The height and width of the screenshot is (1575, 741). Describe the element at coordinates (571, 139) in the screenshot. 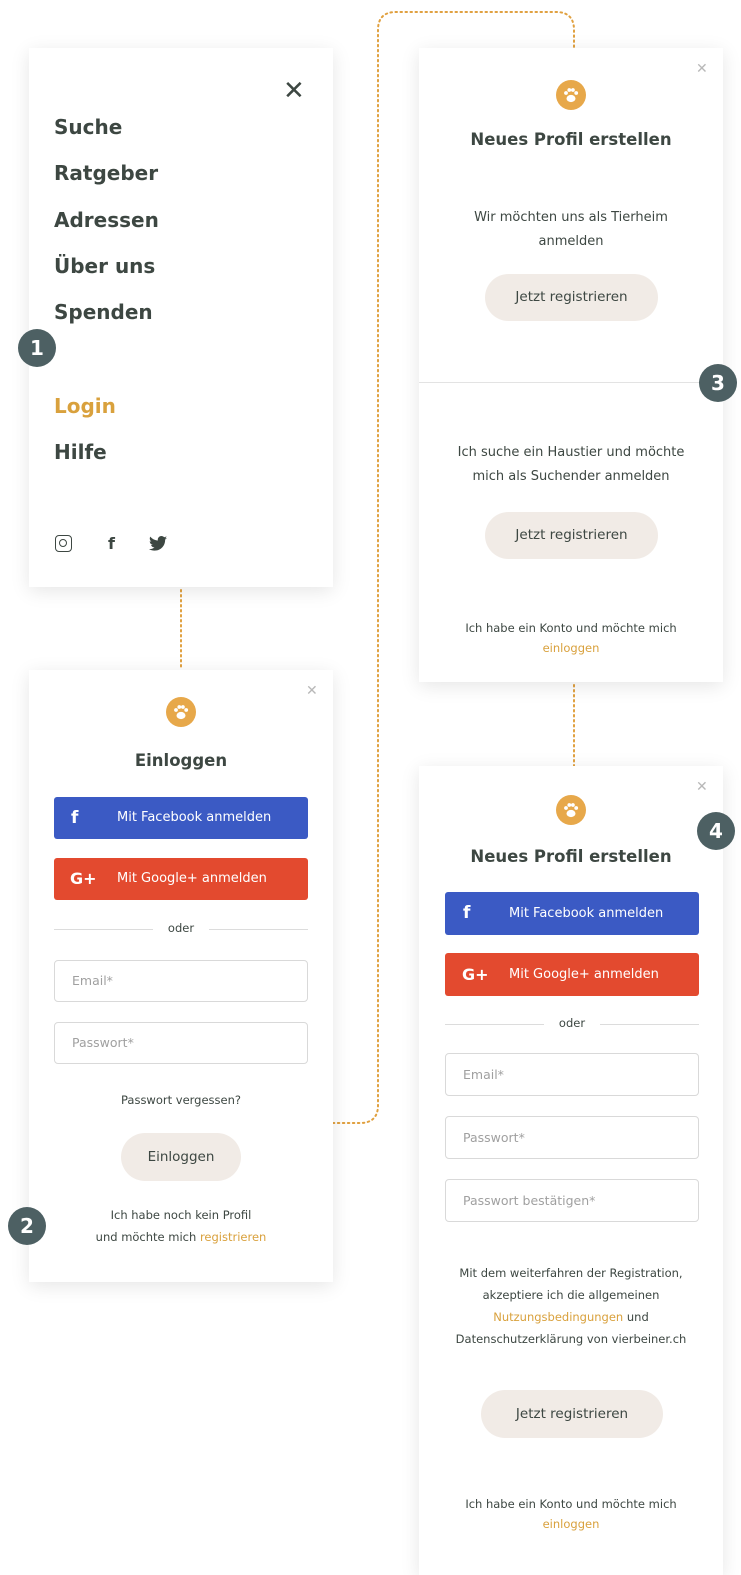

I see `choose-title: Neues Profil erstellen` at that location.